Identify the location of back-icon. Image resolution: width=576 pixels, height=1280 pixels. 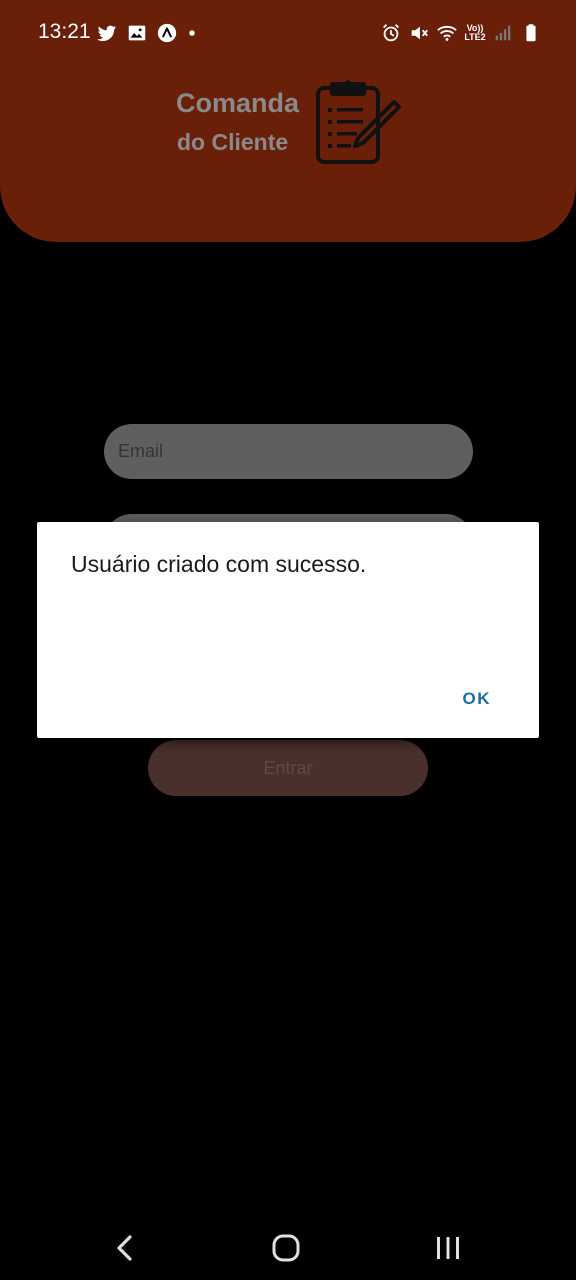
(125, 1248).